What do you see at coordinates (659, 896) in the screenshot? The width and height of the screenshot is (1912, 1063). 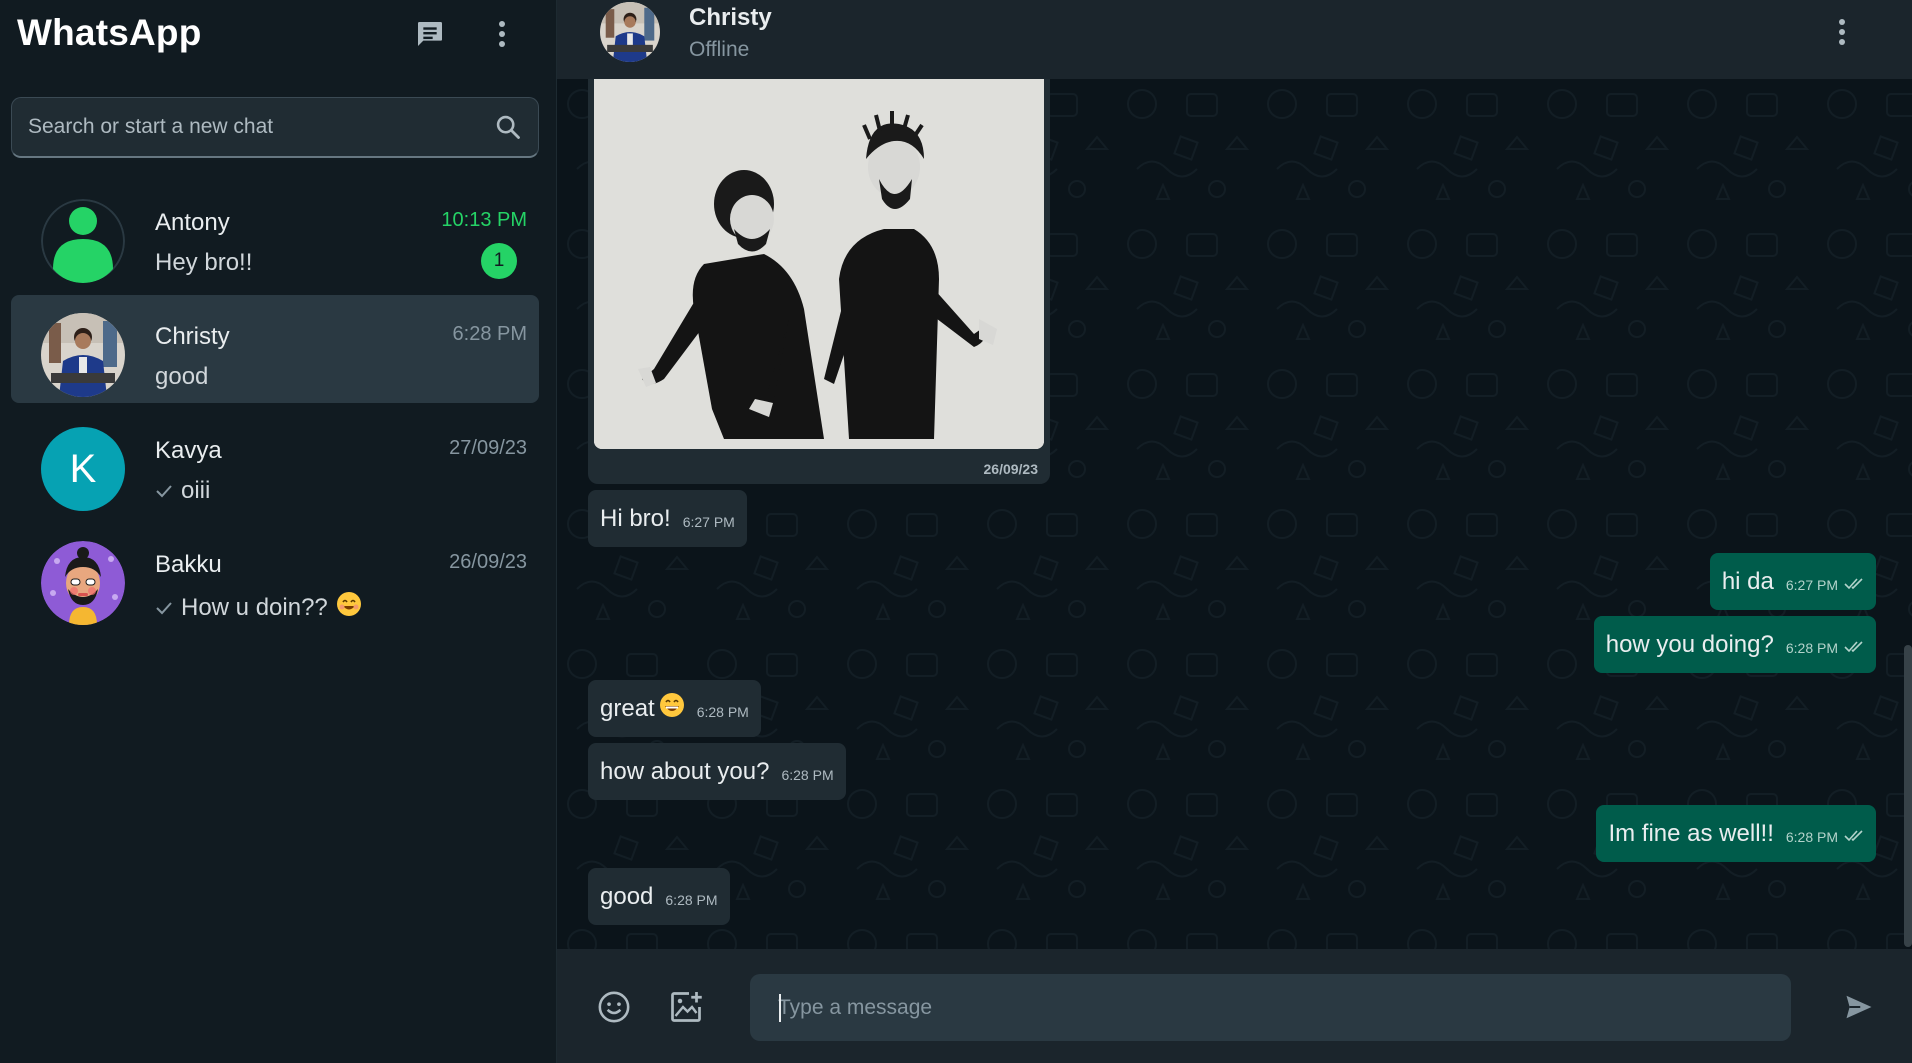 I see `message-incoming: good 6:28 PM` at bounding box center [659, 896].